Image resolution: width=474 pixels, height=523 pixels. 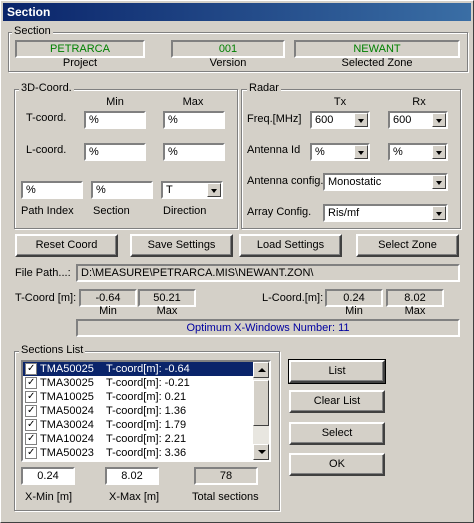 What do you see at coordinates (268, 328) in the screenshot?
I see `optimum-windows-field: Optimum X-Windows Number: 11` at bounding box center [268, 328].